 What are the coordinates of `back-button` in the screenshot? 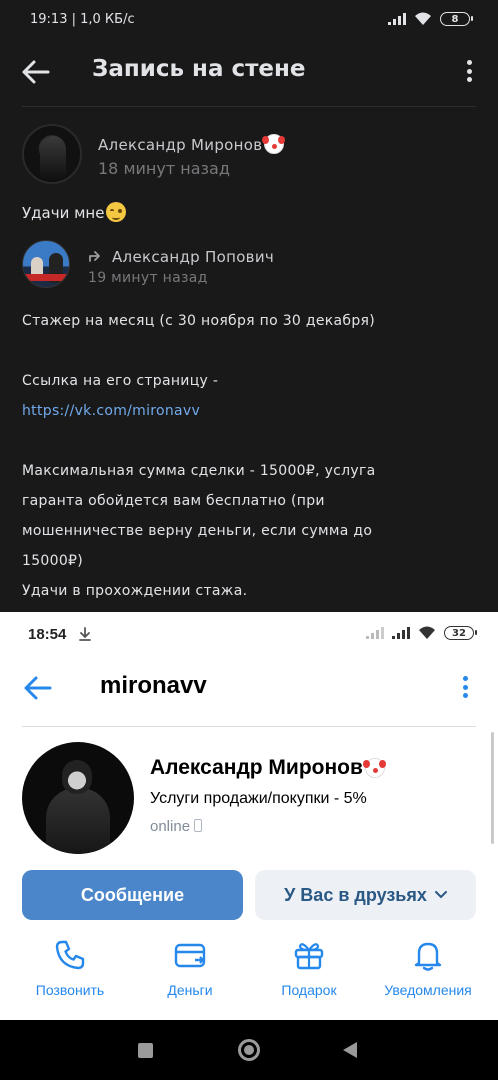 It's located at (350, 1050).